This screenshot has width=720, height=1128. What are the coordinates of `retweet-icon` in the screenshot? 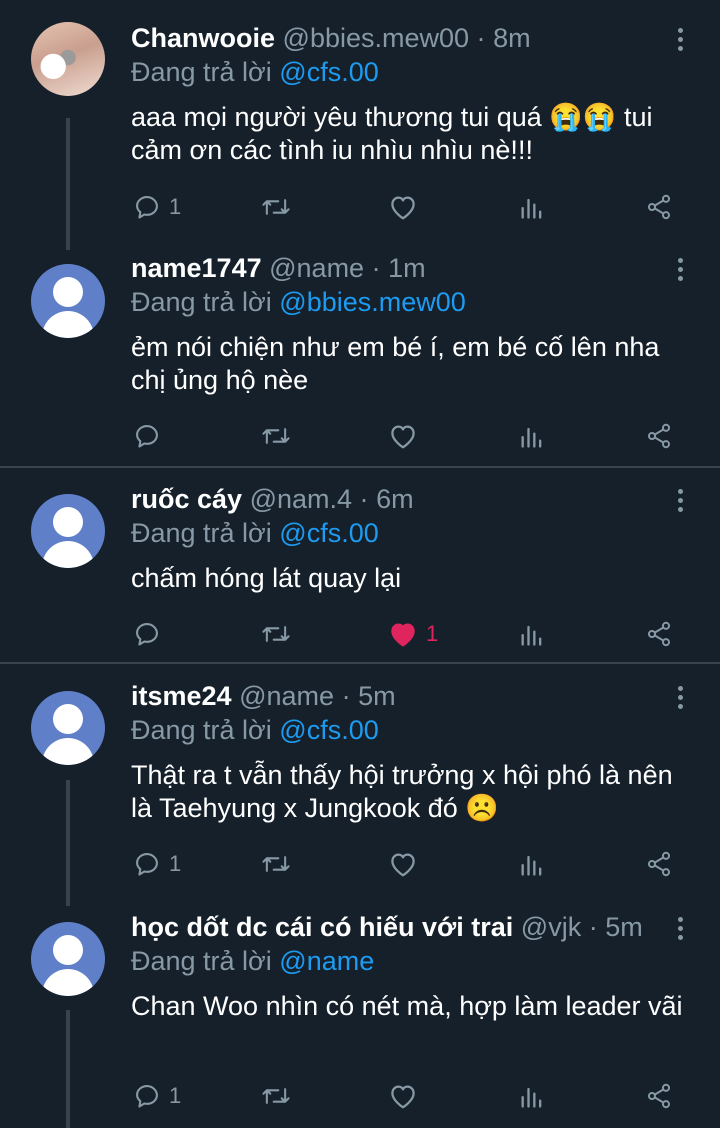 It's located at (276, 207).